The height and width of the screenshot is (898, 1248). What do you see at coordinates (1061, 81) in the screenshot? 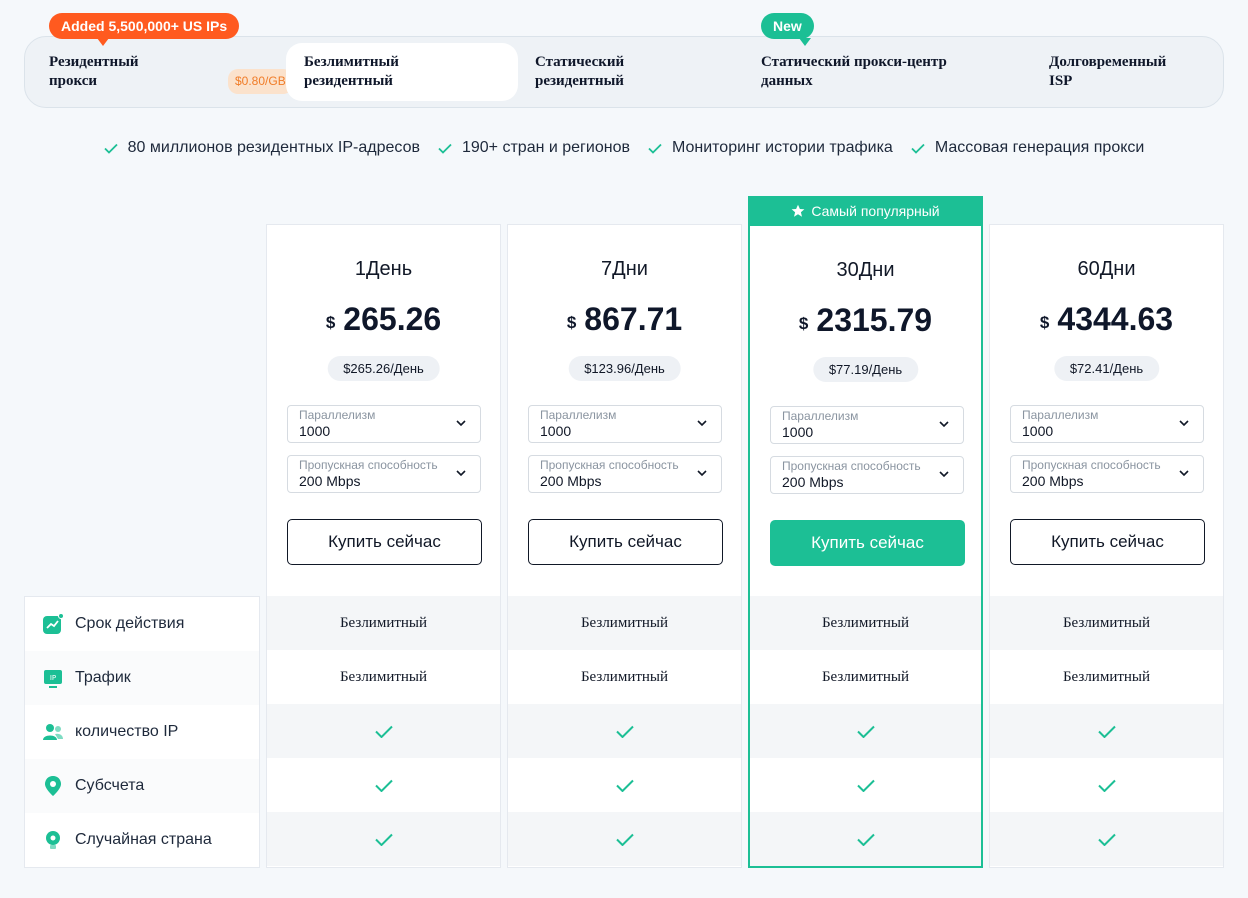
I see `tab-label-line2: ISP` at bounding box center [1061, 81].